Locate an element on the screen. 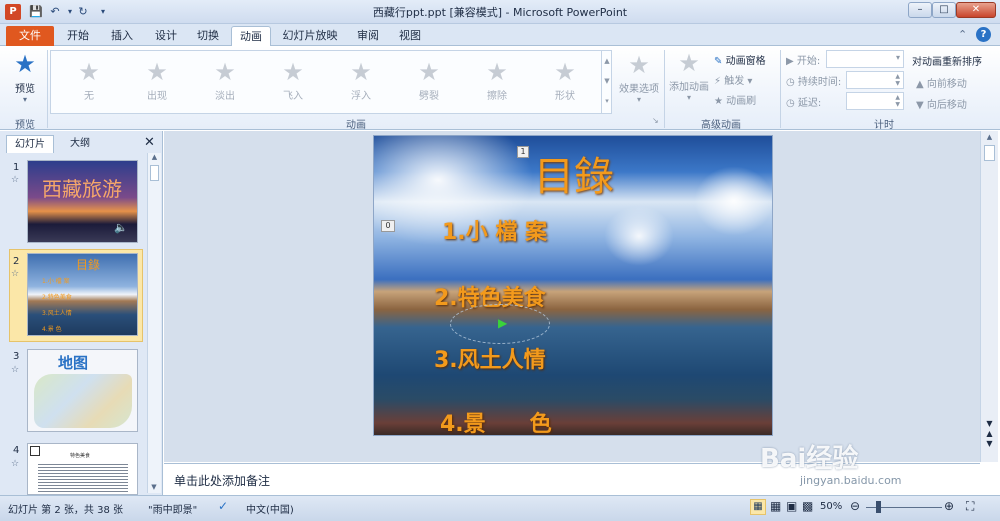 This screenshot has width=1000, height=521. thumb-item: 4.景 色 is located at coordinates (52, 329).